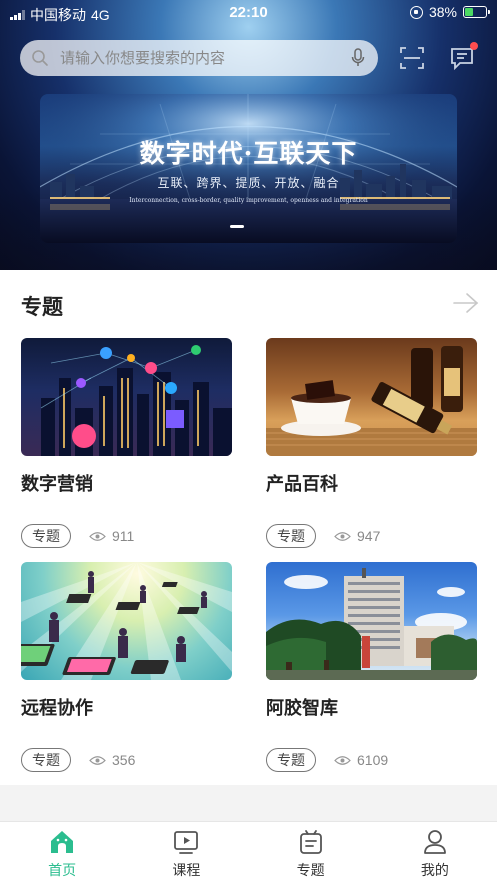 This screenshot has height=883, width=497. I want to click on topic-icon, so click(310, 842).